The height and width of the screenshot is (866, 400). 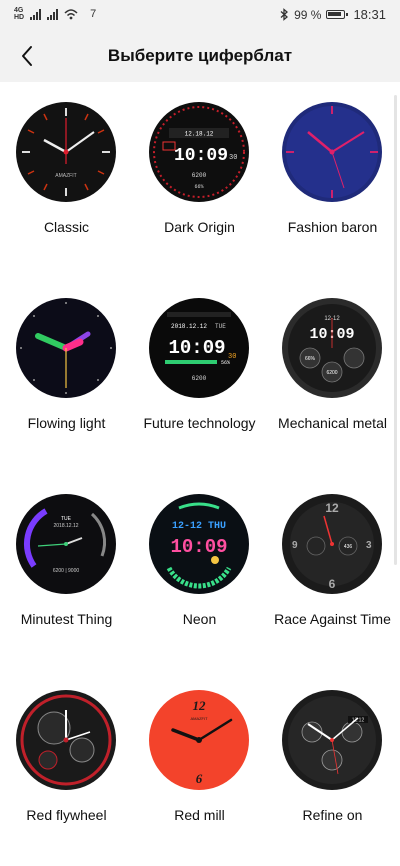 What do you see at coordinates (337, 14) in the screenshot?
I see `battery-icon` at bounding box center [337, 14].